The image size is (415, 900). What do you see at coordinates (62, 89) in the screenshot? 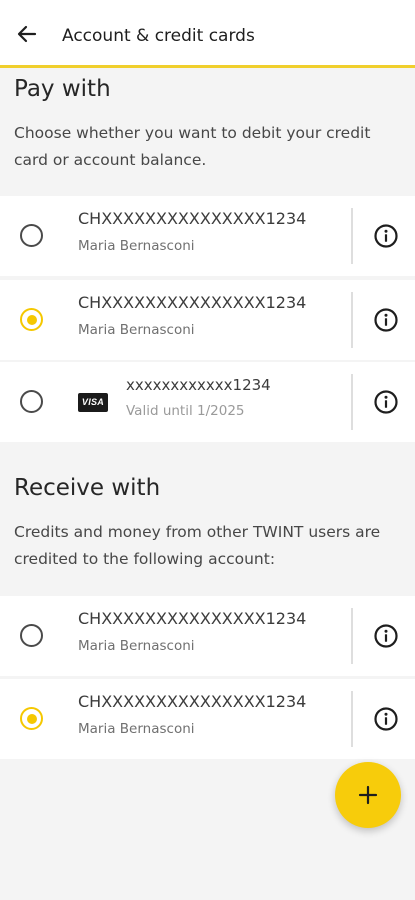
I see `pay-section-title: Pay with` at bounding box center [62, 89].